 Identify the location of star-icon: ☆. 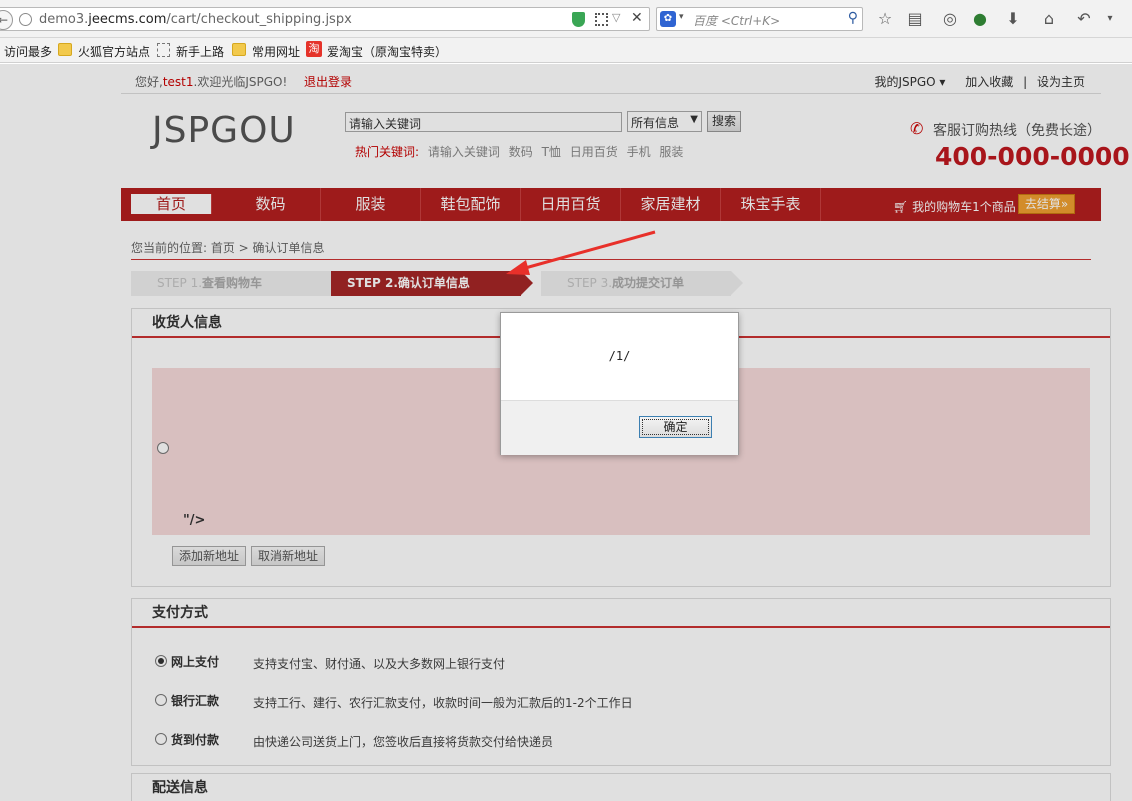
(885, 19).